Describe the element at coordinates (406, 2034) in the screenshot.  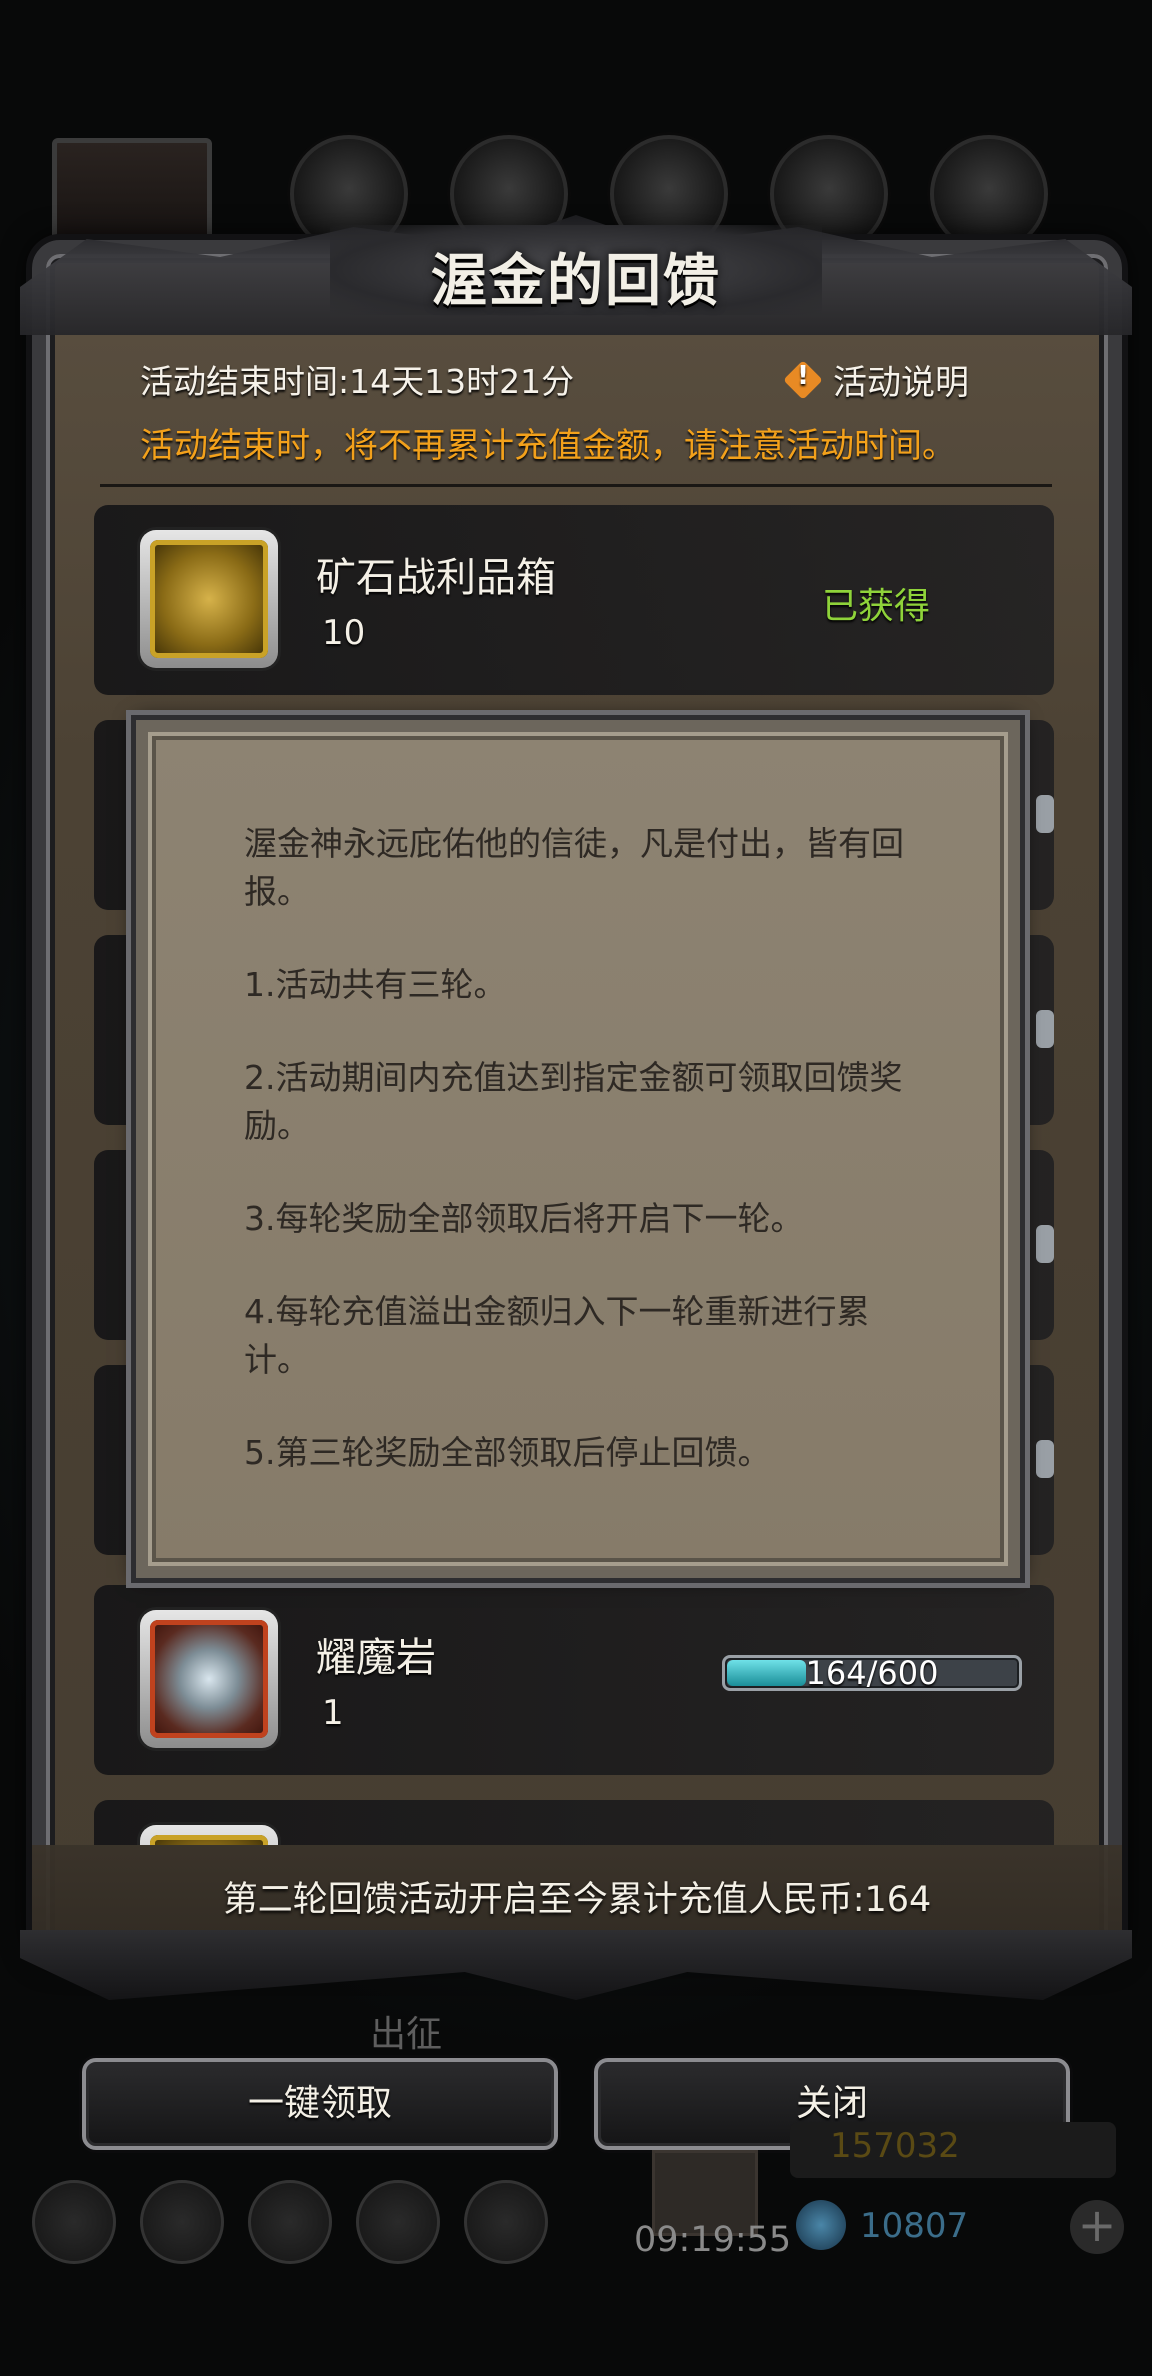
I see `expedition-label: 出征` at that location.